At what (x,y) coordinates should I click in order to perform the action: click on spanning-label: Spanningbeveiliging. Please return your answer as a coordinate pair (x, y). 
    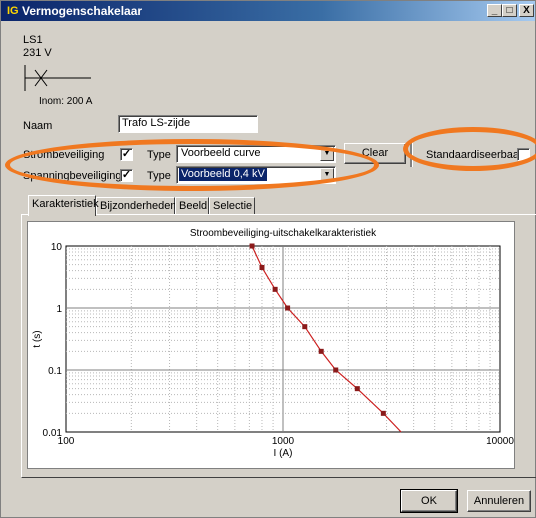
    Looking at the image, I should click on (72, 176).